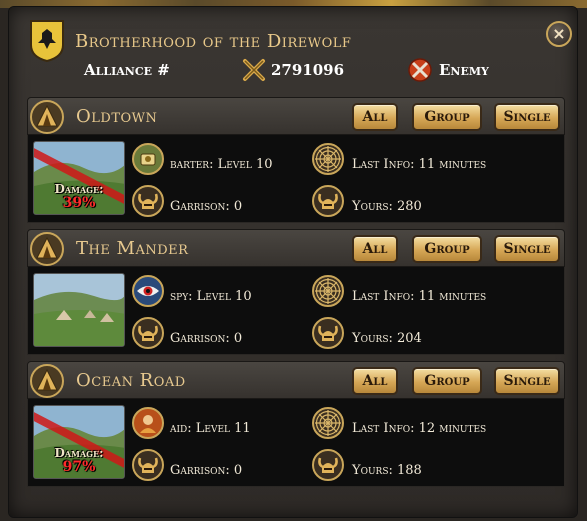 This screenshot has height=521, width=587. Describe the element at coordinates (254, 70) in the screenshot. I see `crossed-swords-icon` at that location.